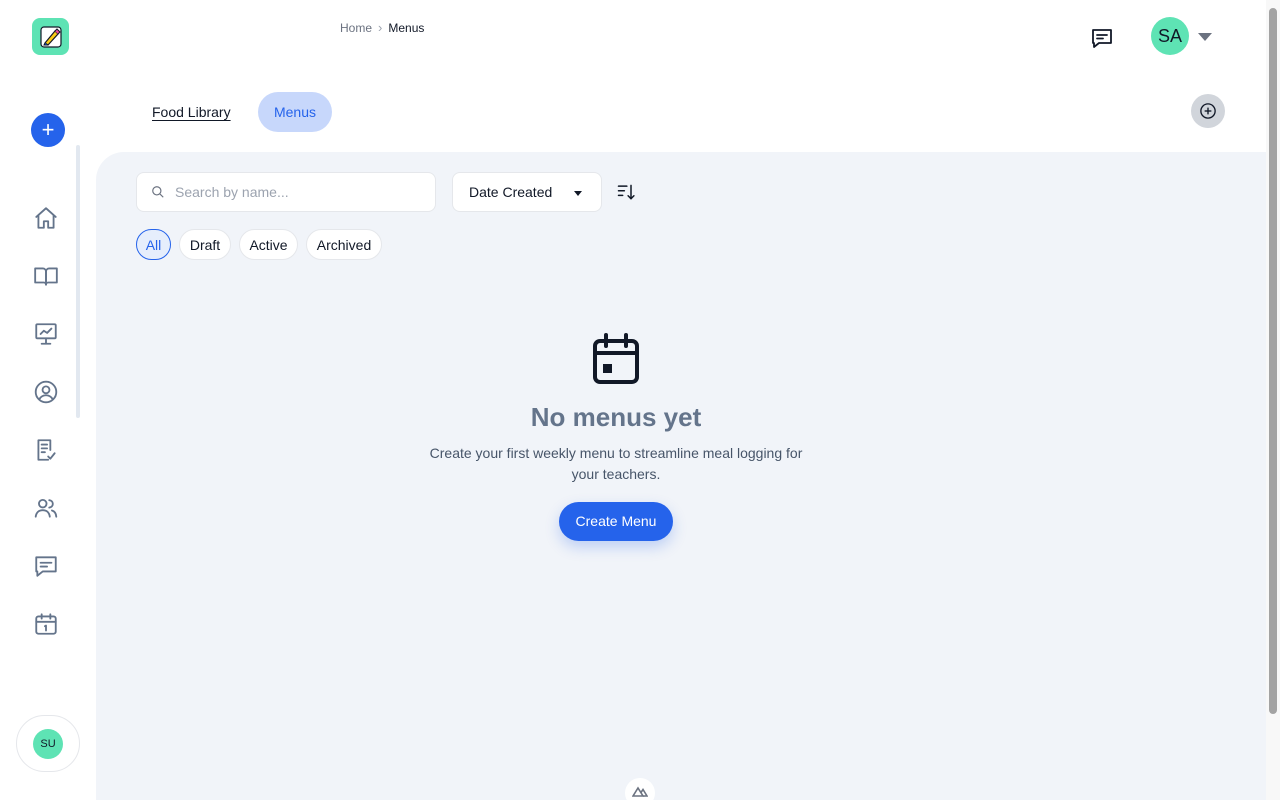 The width and height of the screenshot is (1280, 800). What do you see at coordinates (158, 192) in the screenshot?
I see `search-icon` at bounding box center [158, 192].